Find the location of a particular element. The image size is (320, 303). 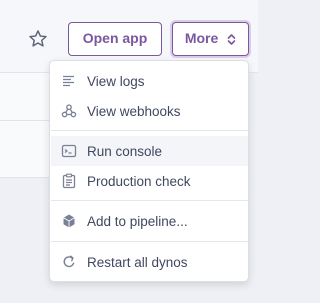

pipeline-icon is located at coordinates (69, 221).